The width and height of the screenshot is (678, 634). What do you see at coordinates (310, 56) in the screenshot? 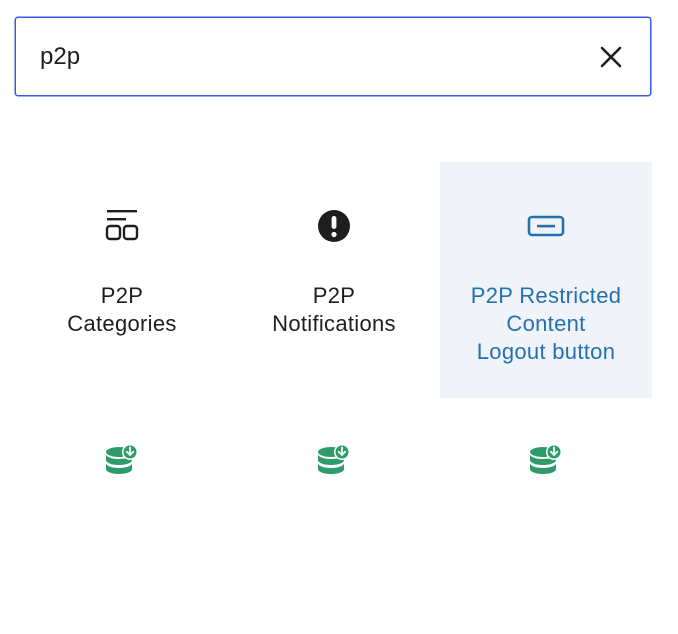
I see `search-input` at bounding box center [310, 56].